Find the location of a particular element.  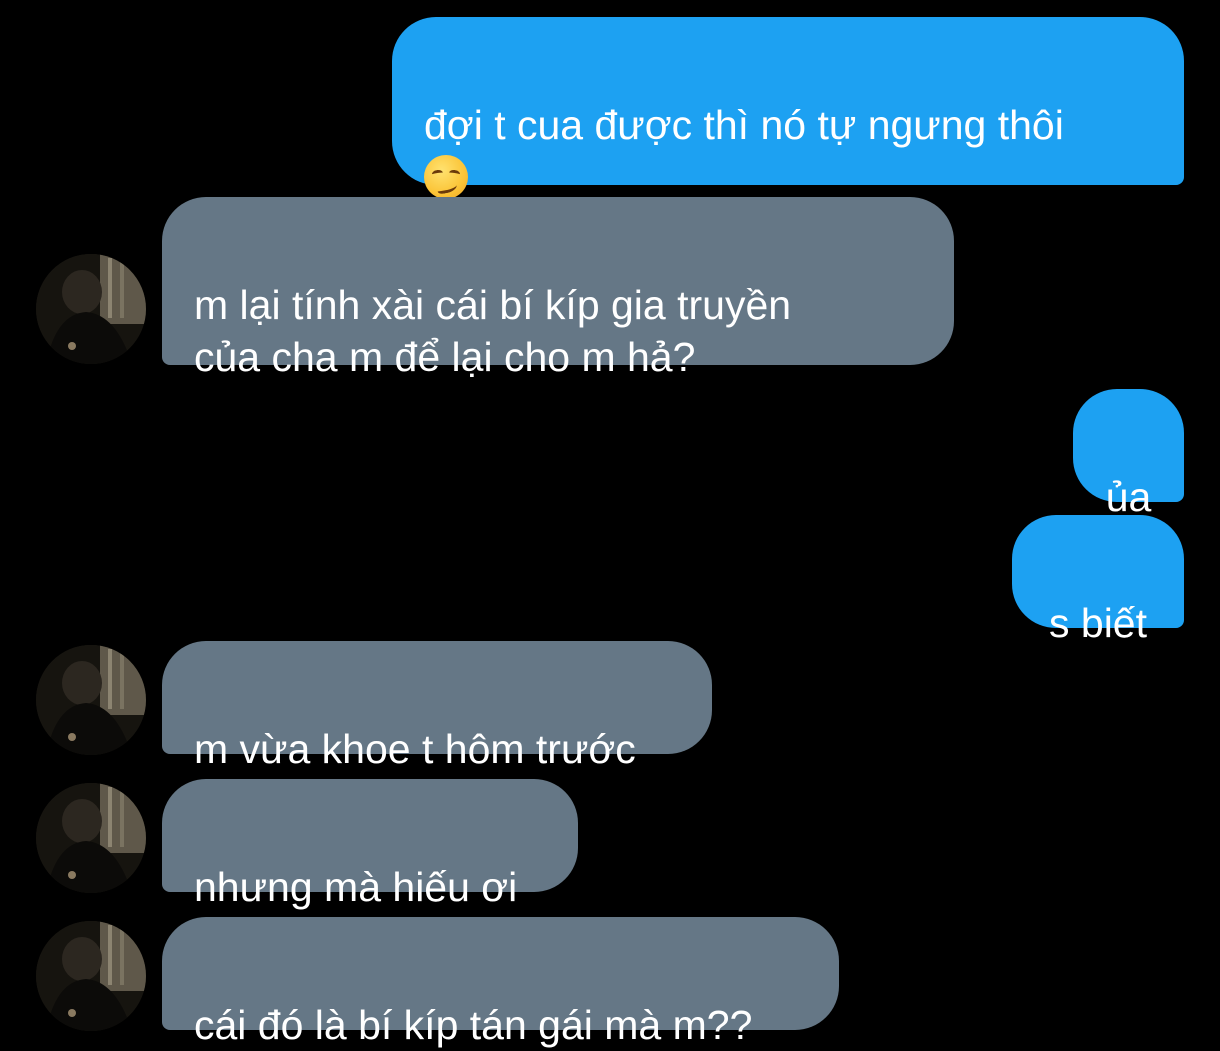

received-message-bubble: m vừa khoe t hôm trước is located at coordinates (437, 706).